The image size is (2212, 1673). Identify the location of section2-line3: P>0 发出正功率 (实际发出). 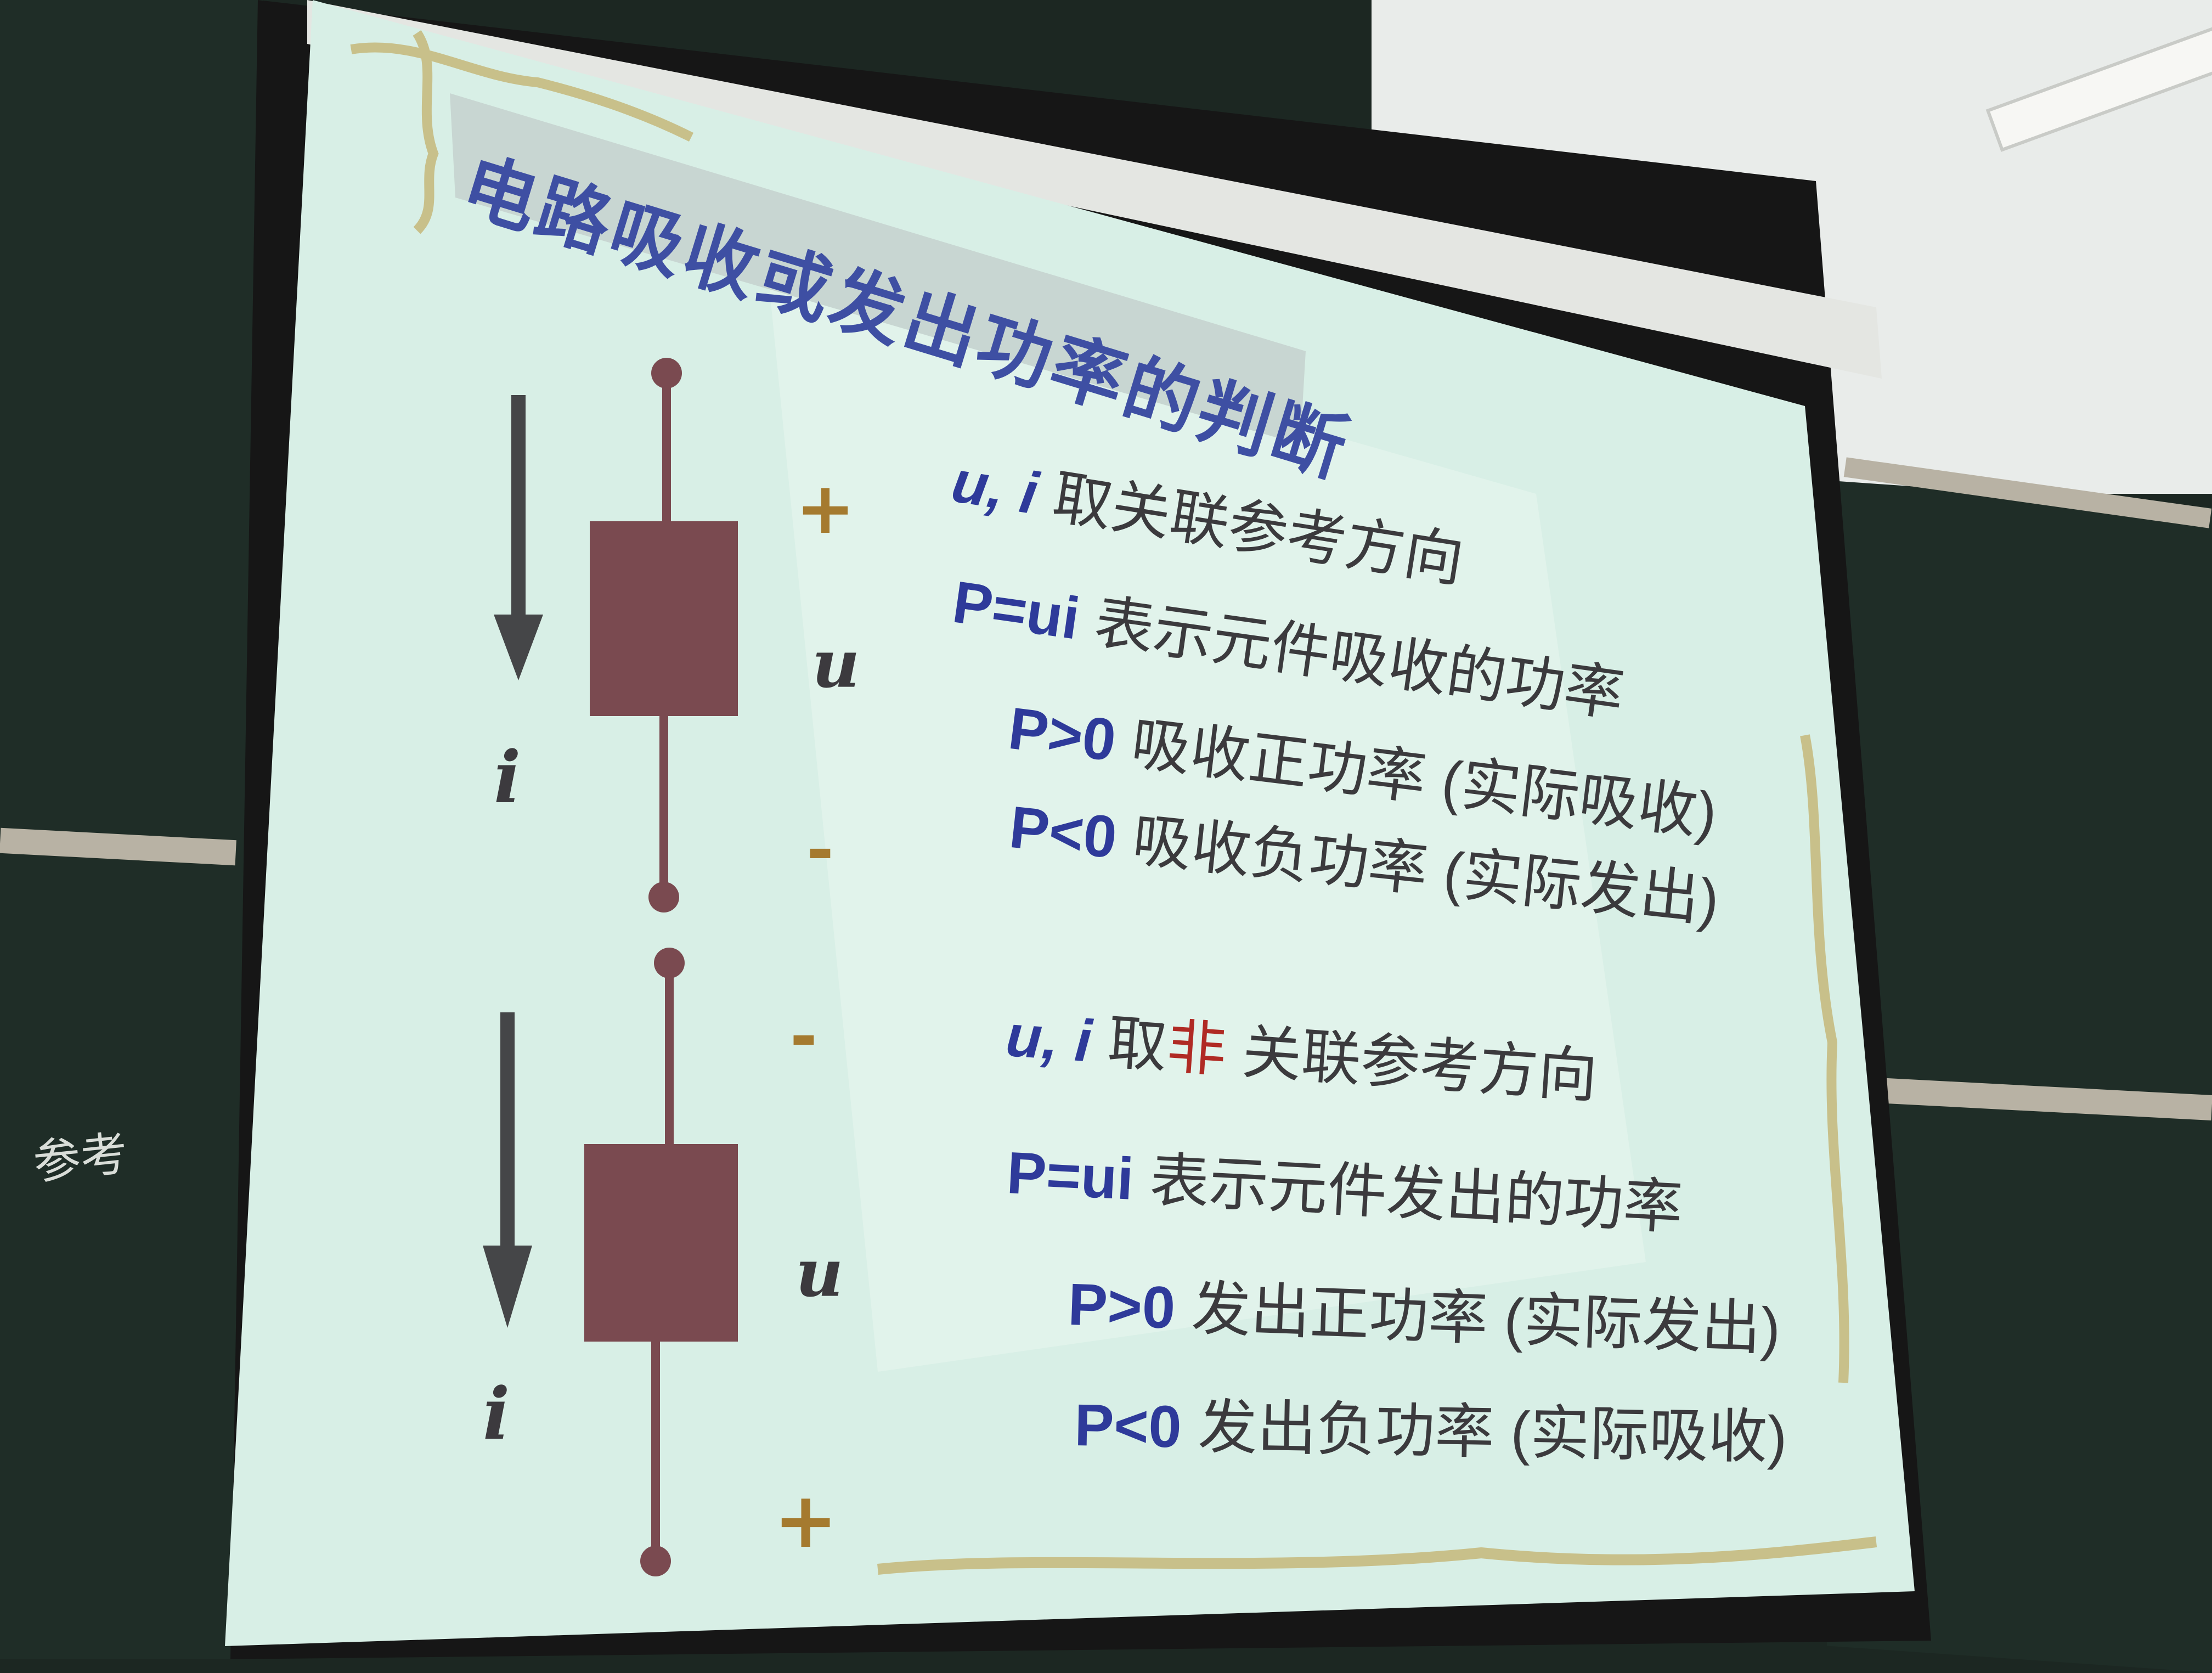
(1424, 1312).